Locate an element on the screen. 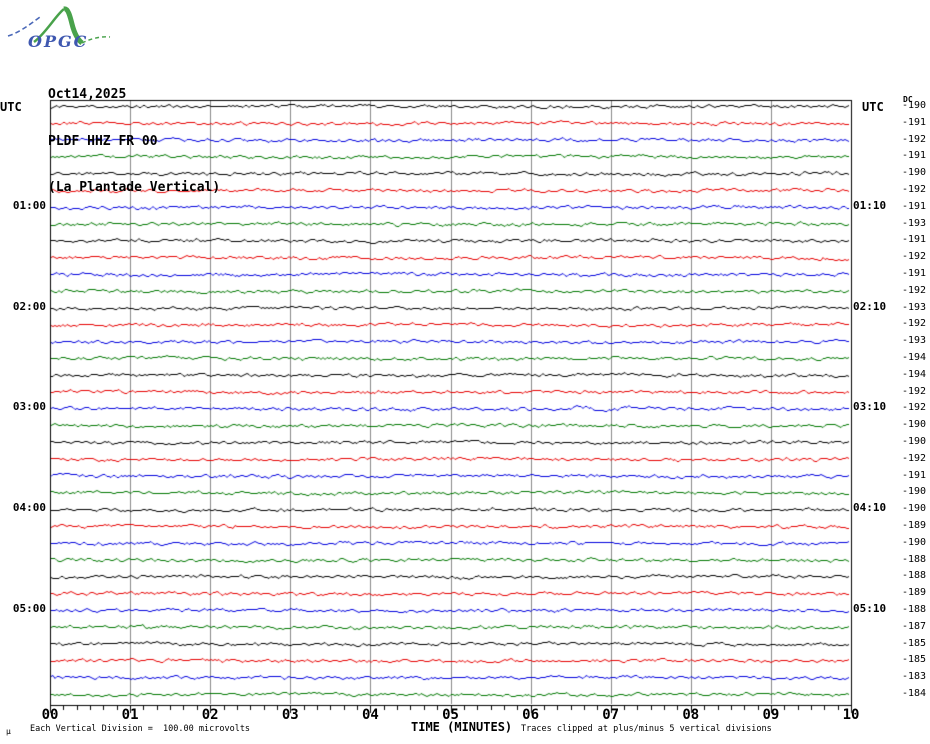  left-time-label: 03:00 is located at coordinates (29, 407).